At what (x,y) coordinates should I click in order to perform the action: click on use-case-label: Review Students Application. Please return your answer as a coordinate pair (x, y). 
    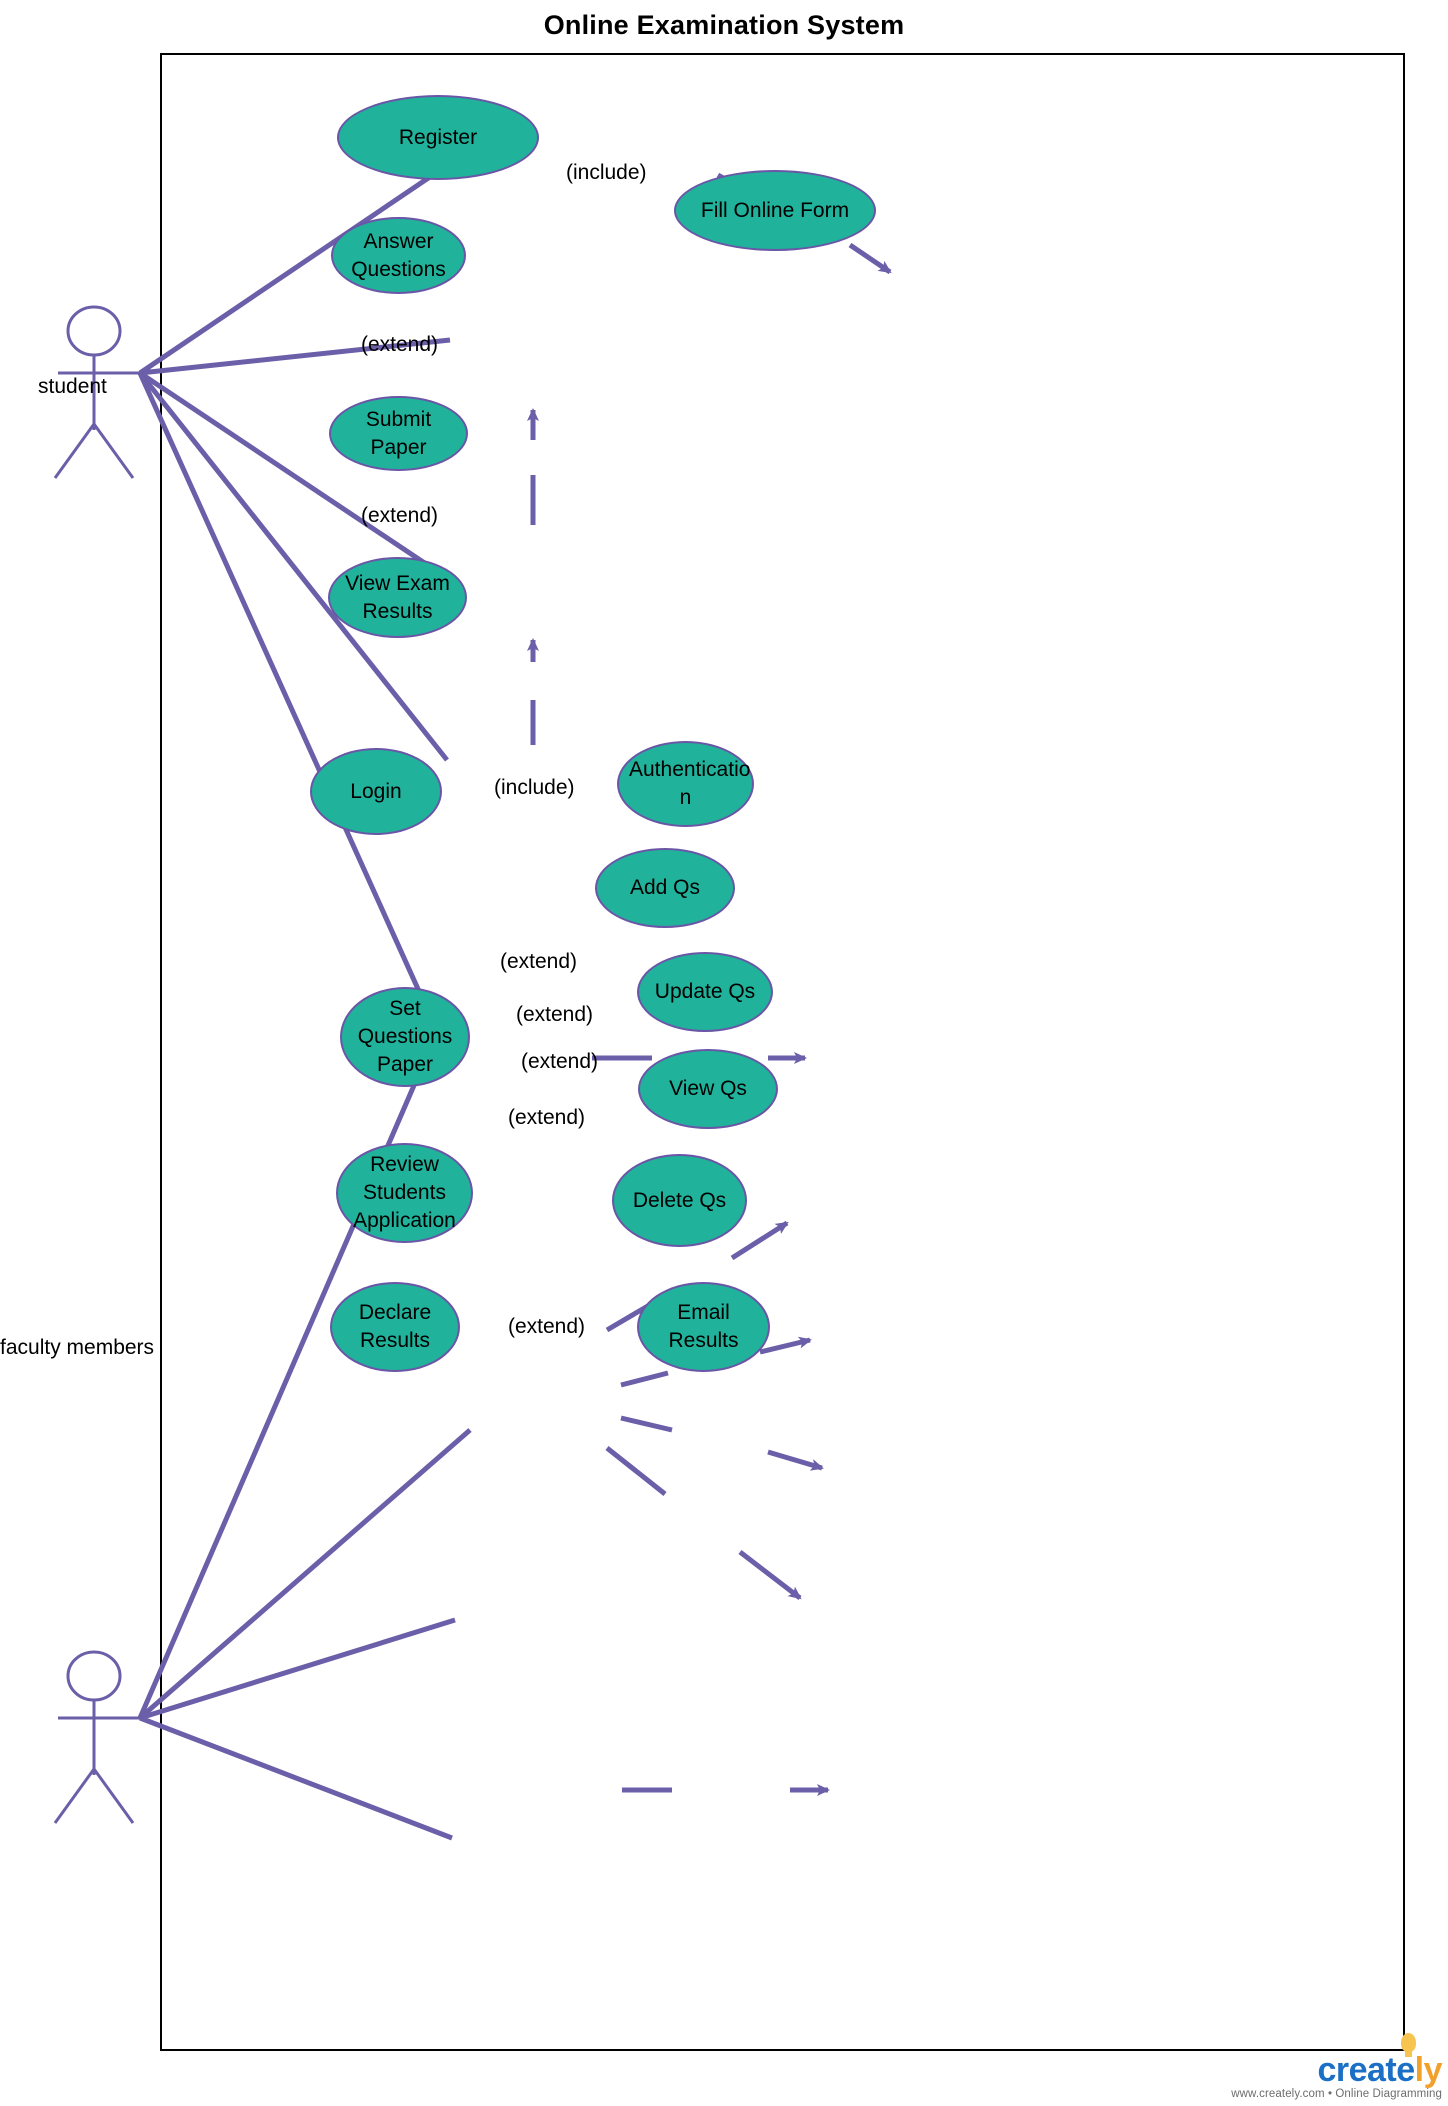
    Looking at the image, I should click on (404, 1192).